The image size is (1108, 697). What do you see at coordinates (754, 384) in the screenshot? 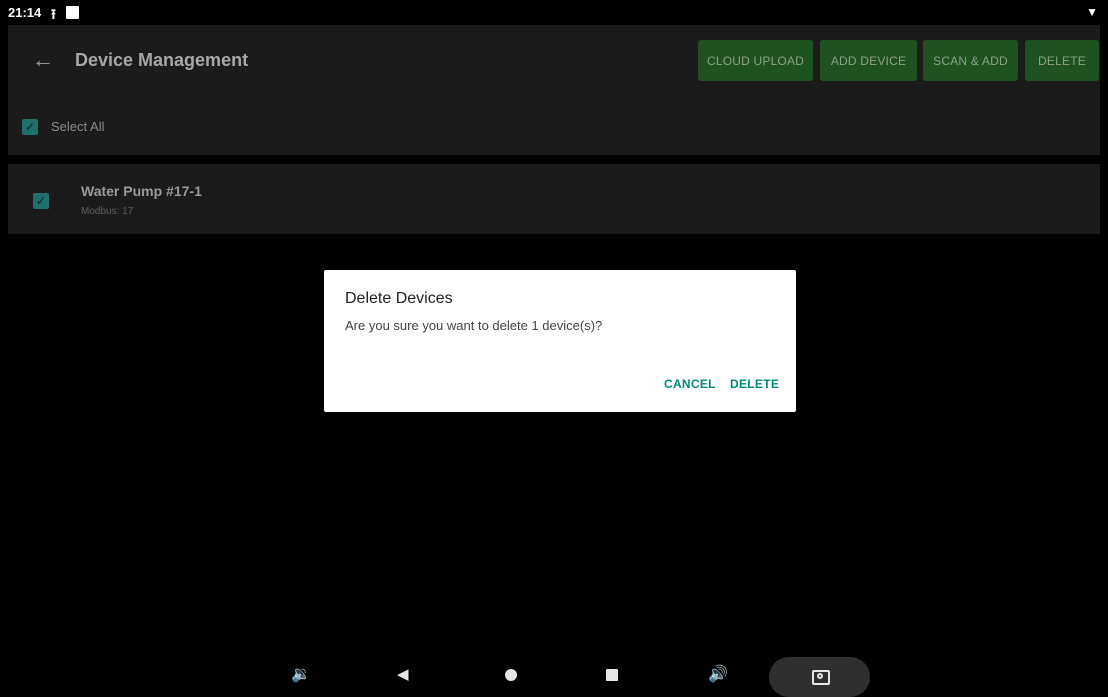
I see `dialog-delete-button: DELETE` at bounding box center [754, 384].